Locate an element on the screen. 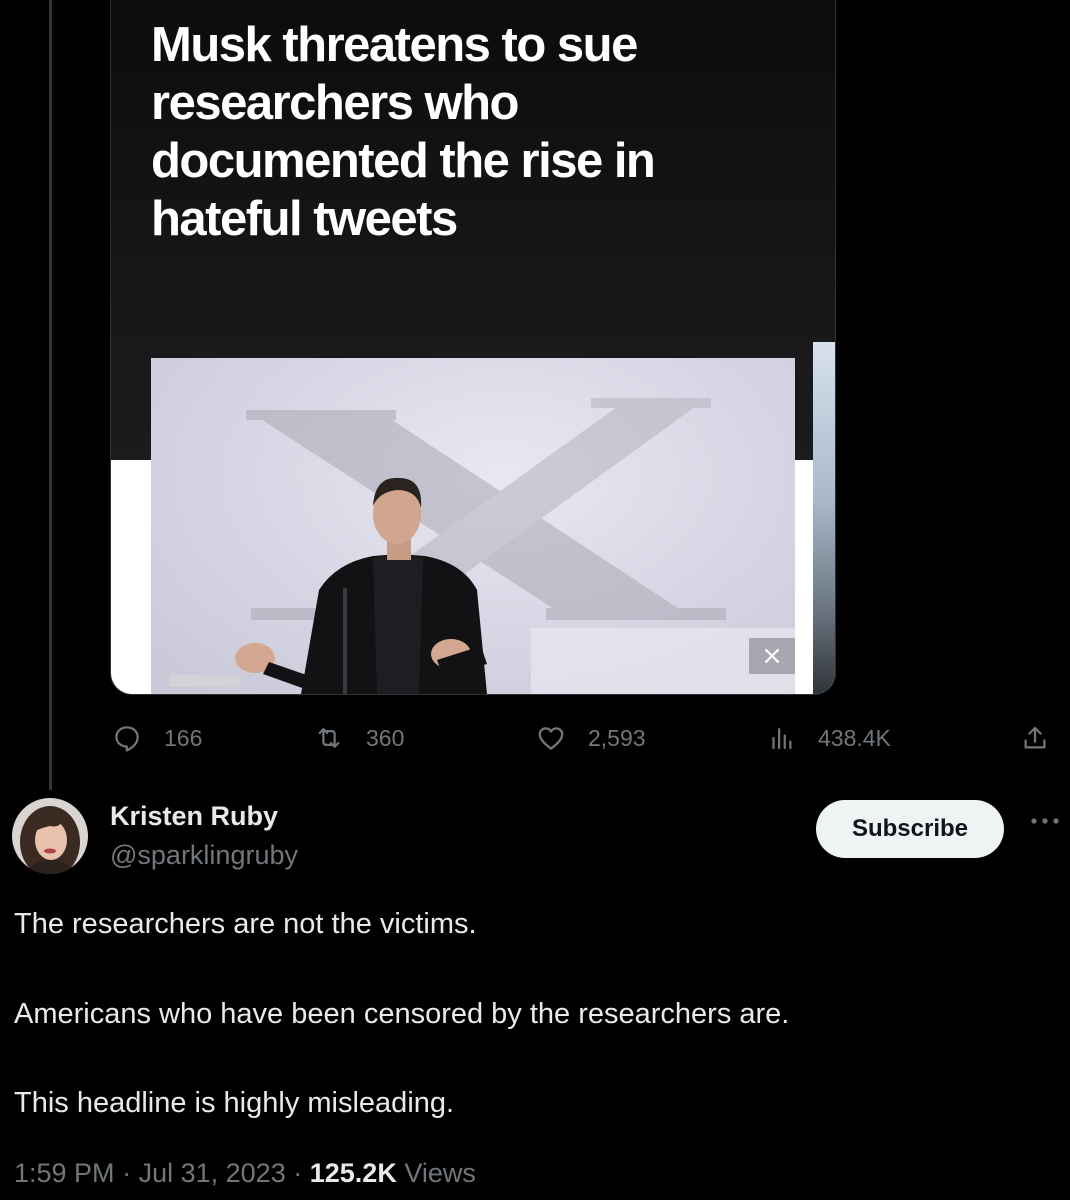  subscribe-button: Subscribe is located at coordinates (910, 829).